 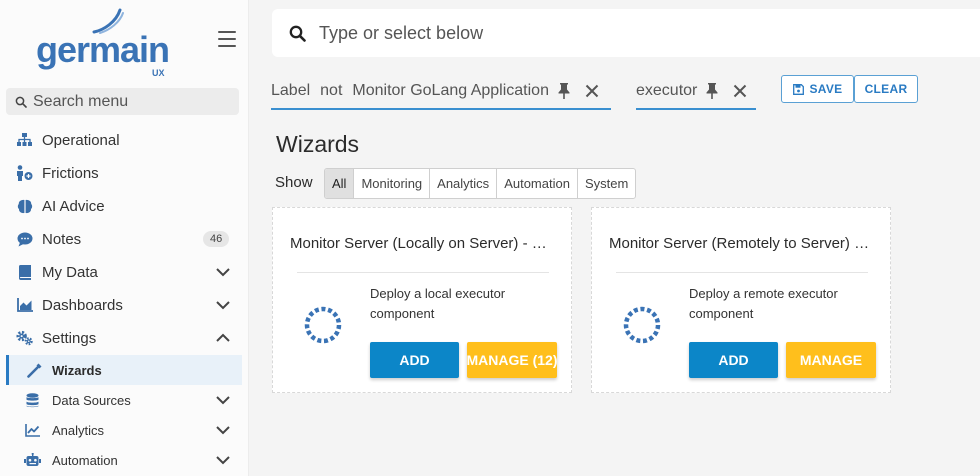 I want to click on sidebar-item-operational: Operational, so click(x=120, y=140).